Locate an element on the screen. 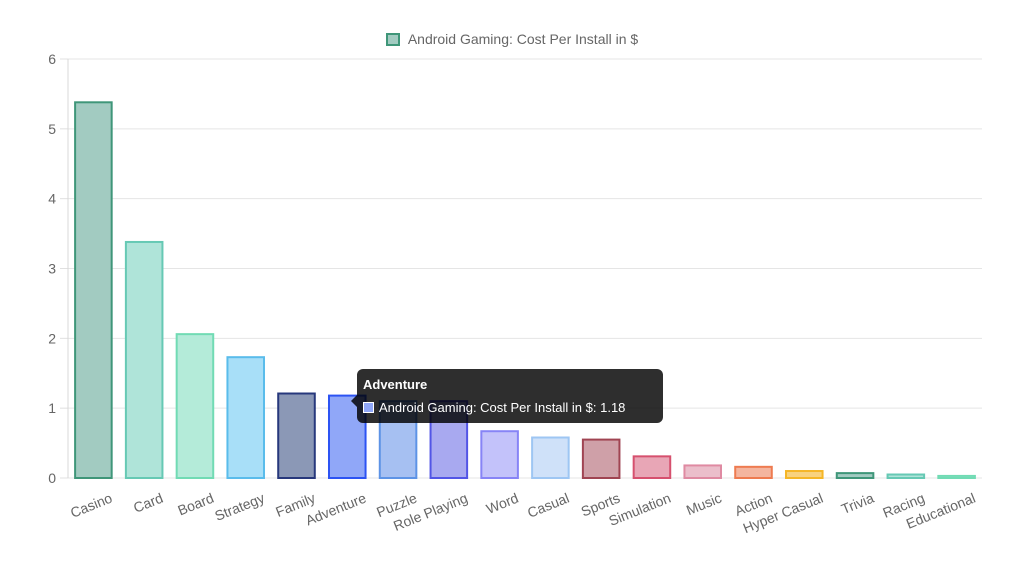  chart-legend: Android Gaming: Cost Per Install in $ is located at coordinates (512, 39).